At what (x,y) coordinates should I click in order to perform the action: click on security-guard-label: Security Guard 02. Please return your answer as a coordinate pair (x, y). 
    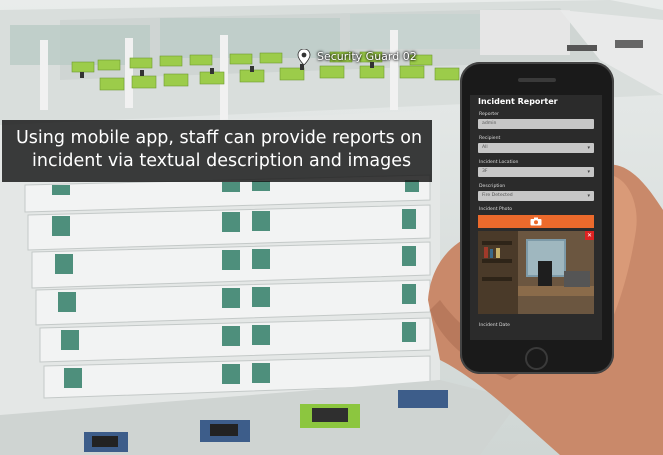
    Looking at the image, I should click on (367, 56).